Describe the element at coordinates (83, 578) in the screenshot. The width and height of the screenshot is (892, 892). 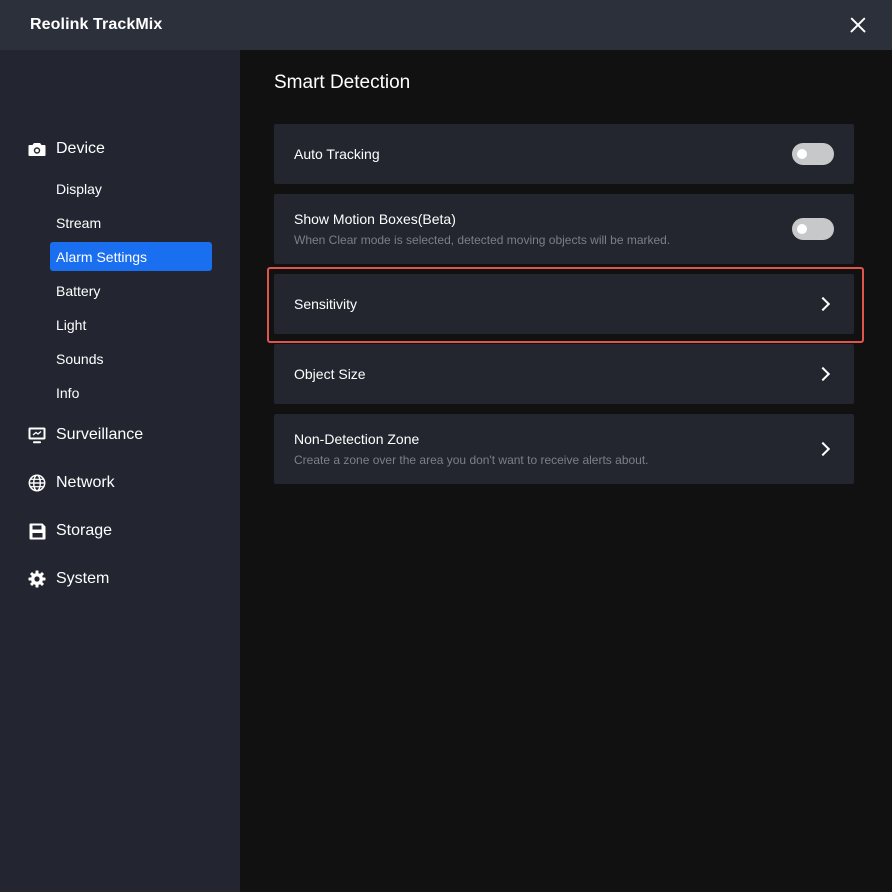
I see `sidebar-section-label: System` at that location.